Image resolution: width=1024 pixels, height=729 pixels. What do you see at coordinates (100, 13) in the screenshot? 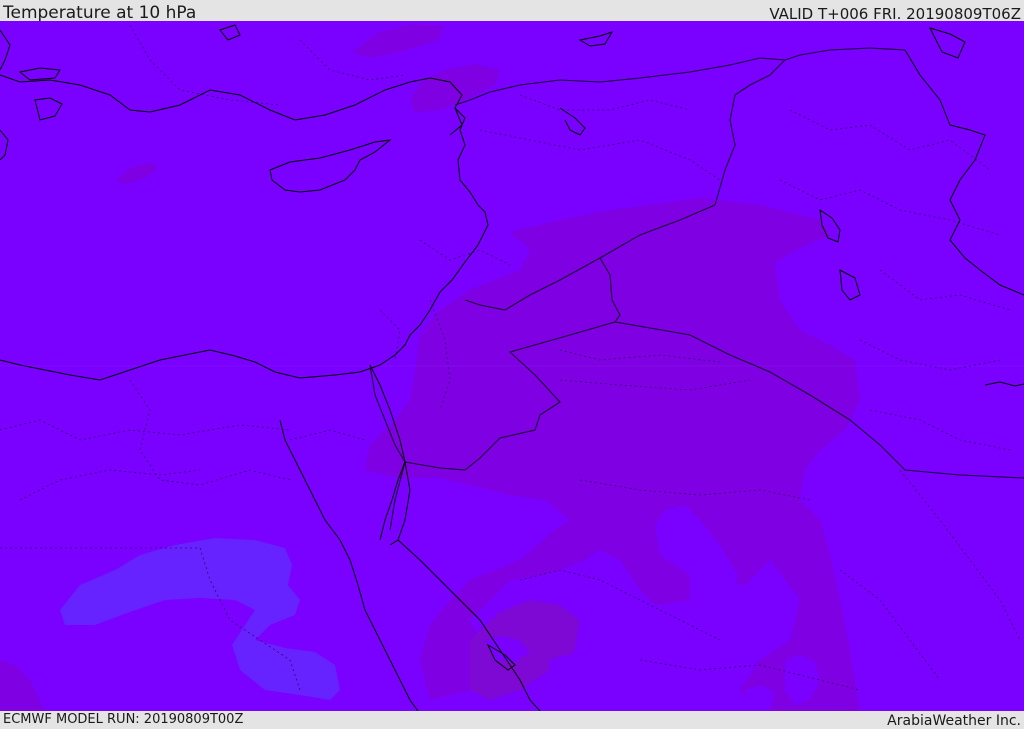
I see `map-title: Temperature at 10 hPa` at bounding box center [100, 13].